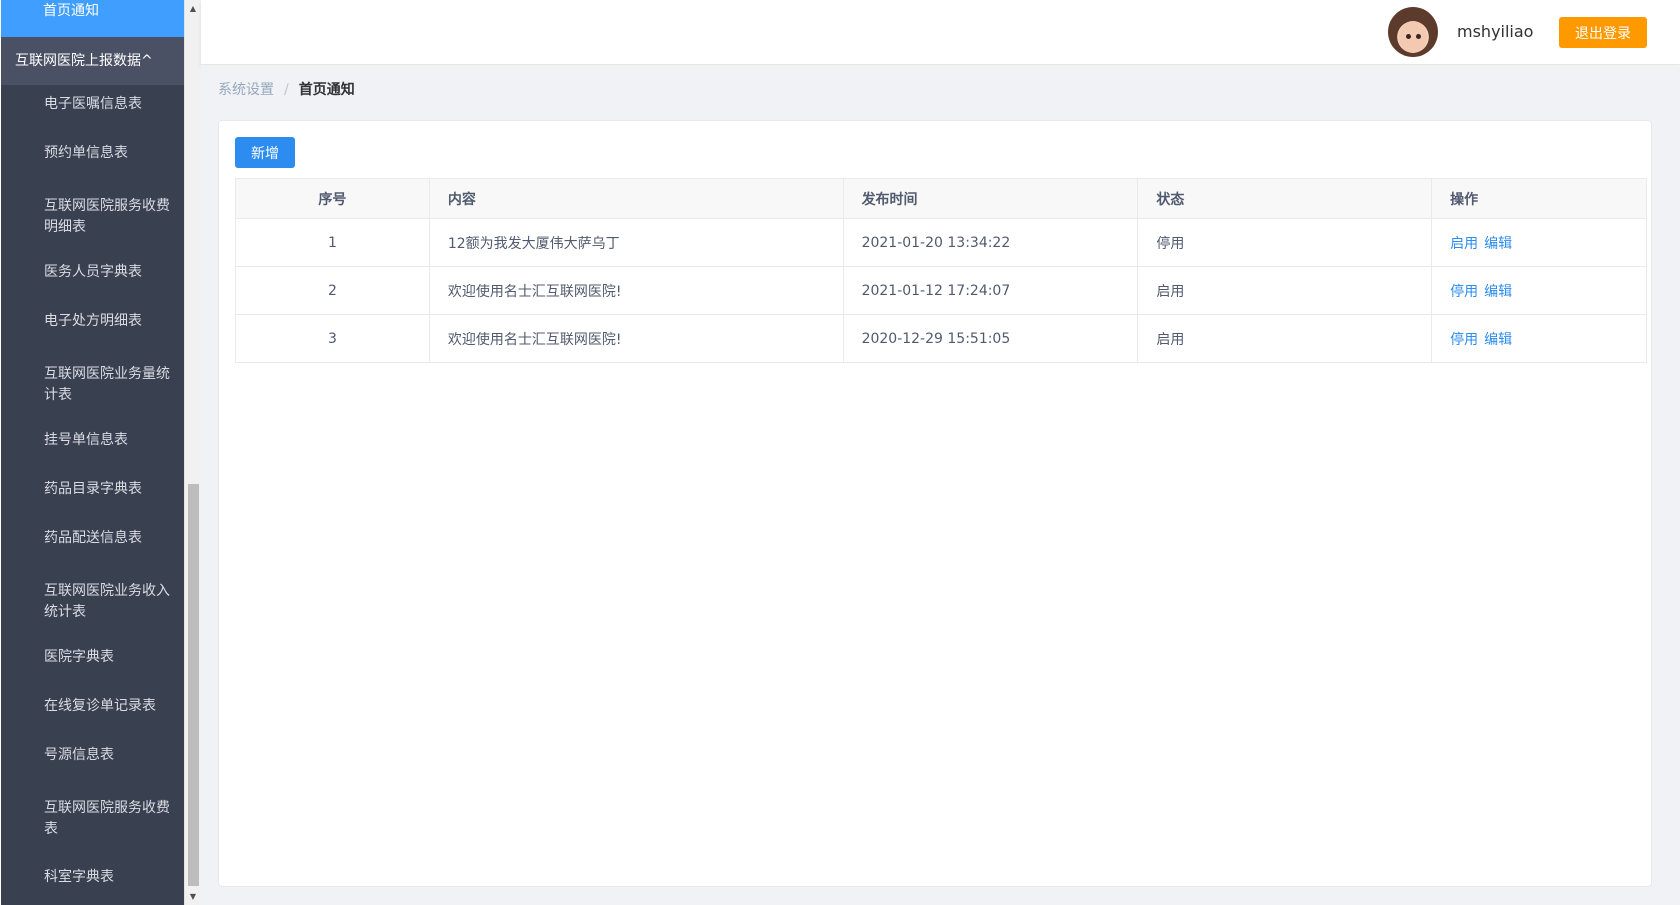 The height and width of the screenshot is (905, 1680). What do you see at coordinates (990, 290) in the screenshot?
I see `cell-time: 2021-01-12 17:24:07` at bounding box center [990, 290].